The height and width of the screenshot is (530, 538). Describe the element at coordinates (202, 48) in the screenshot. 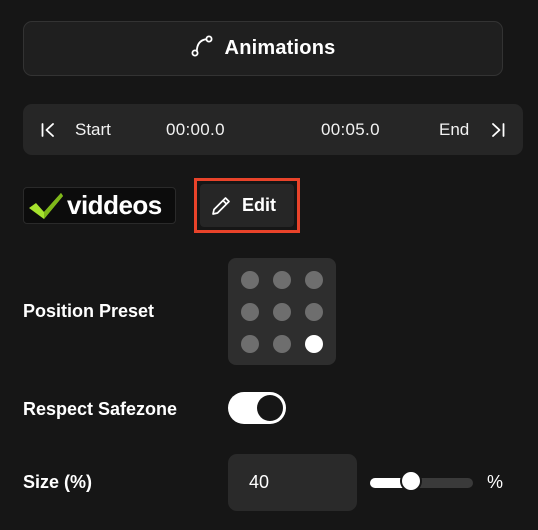

I see `path-curve-icon` at that location.